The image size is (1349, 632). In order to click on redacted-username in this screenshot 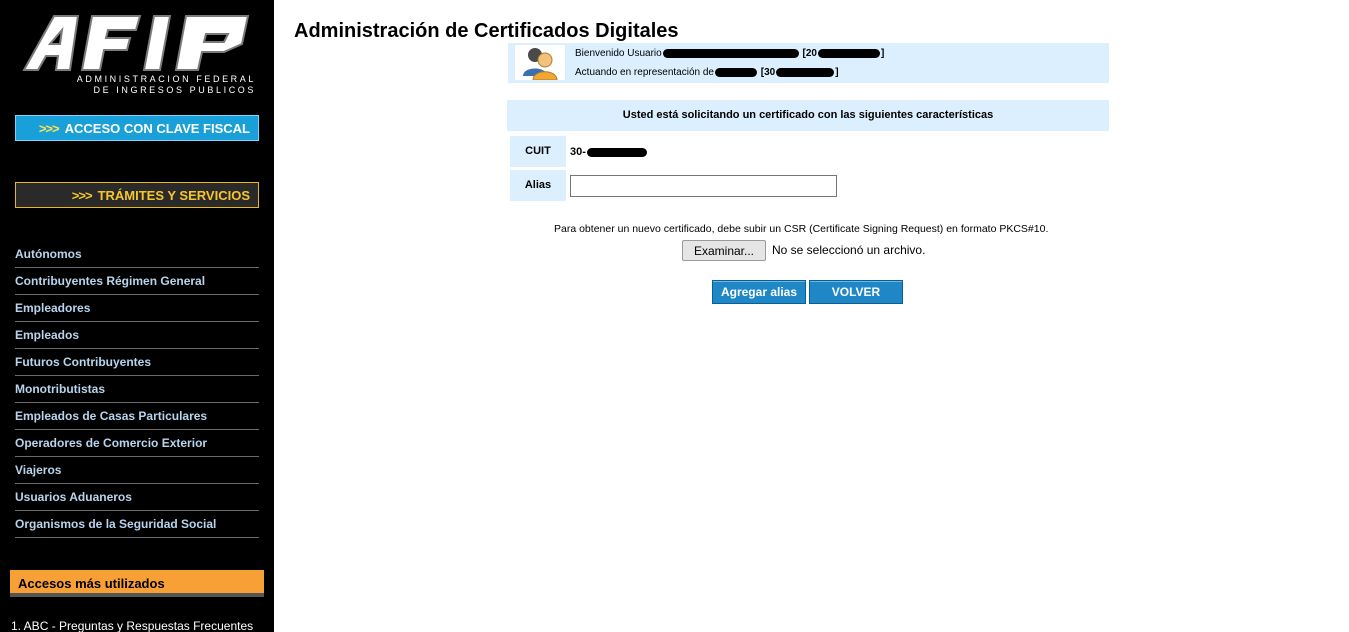, I will do `click(730, 53)`.